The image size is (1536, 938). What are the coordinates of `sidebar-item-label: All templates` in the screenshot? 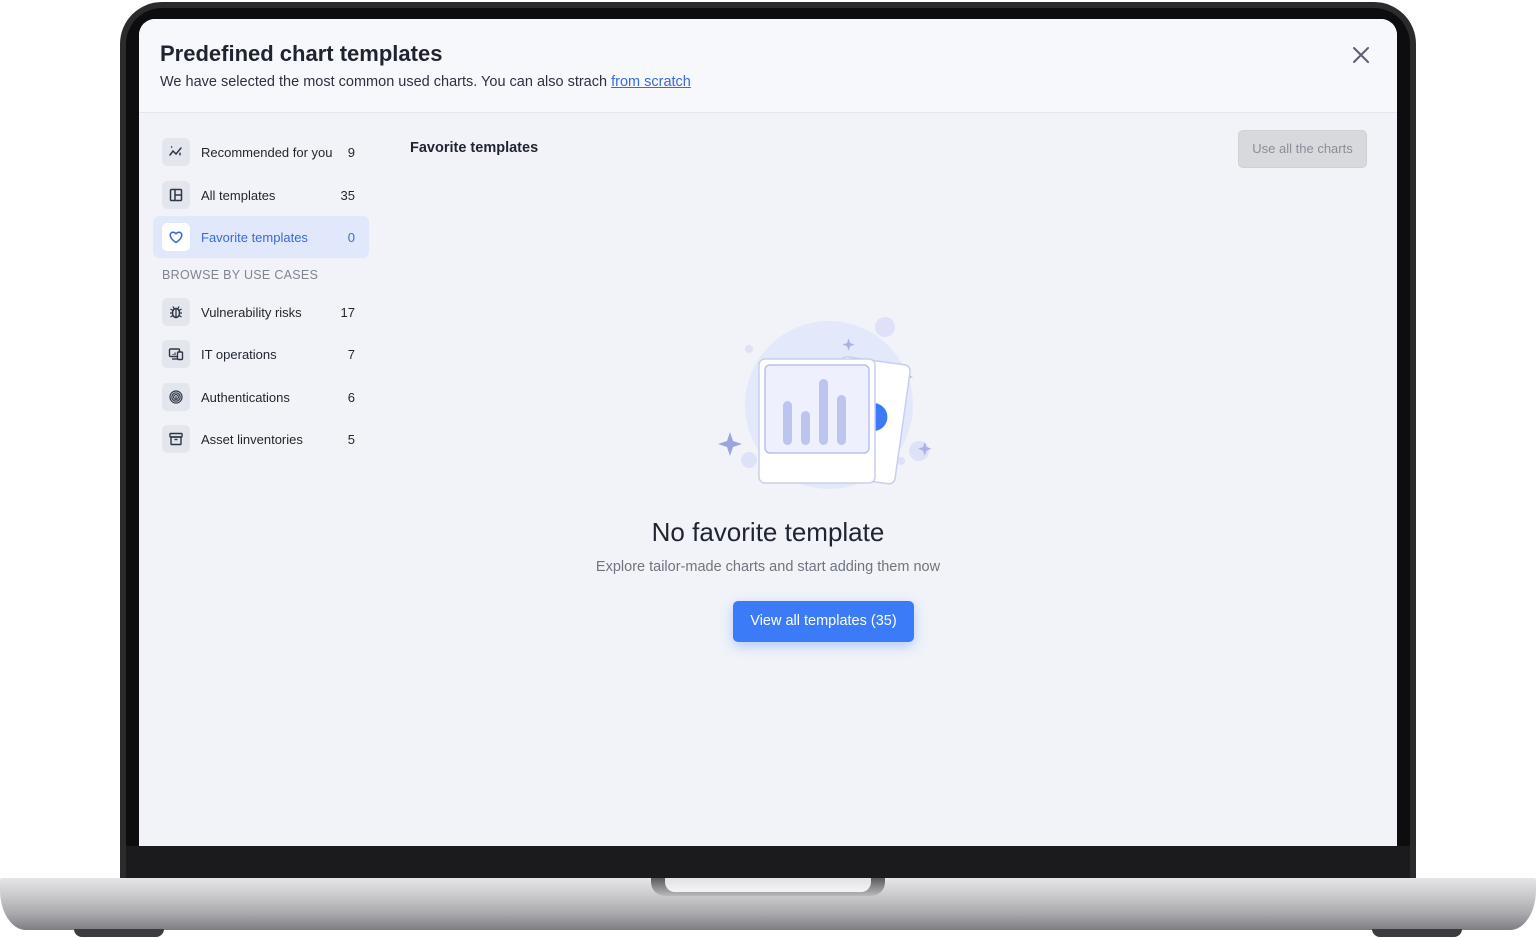 It's located at (238, 195).